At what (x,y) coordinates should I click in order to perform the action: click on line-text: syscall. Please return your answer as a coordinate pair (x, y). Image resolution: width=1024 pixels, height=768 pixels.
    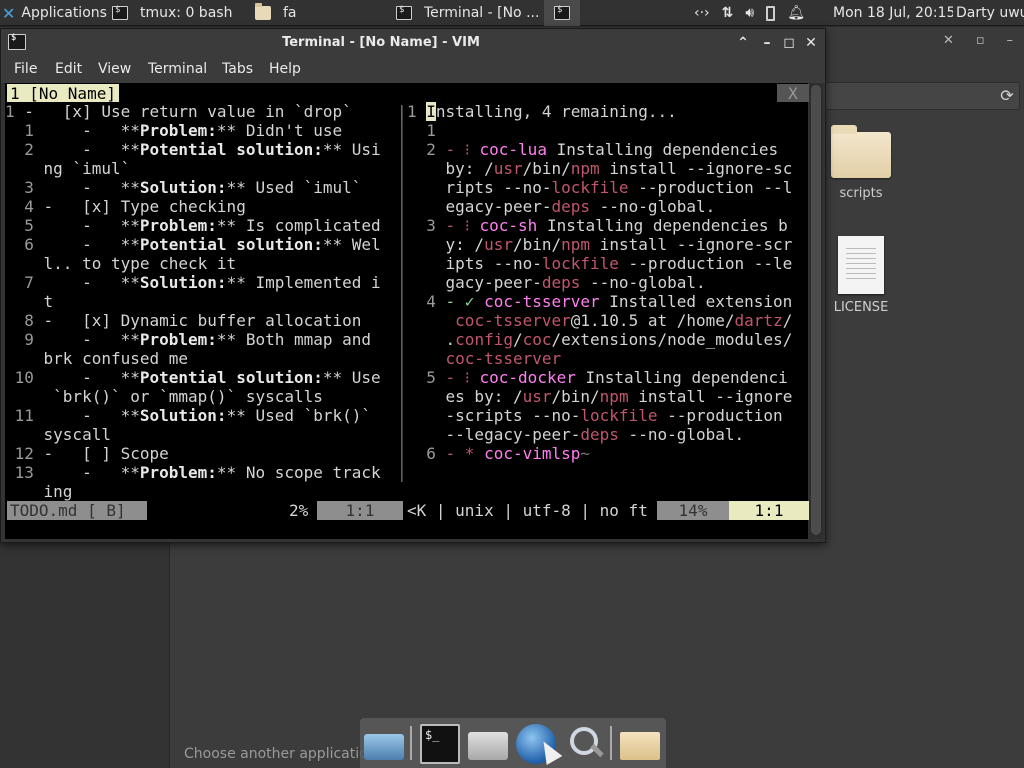
    Looking at the image, I should click on (77, 434).